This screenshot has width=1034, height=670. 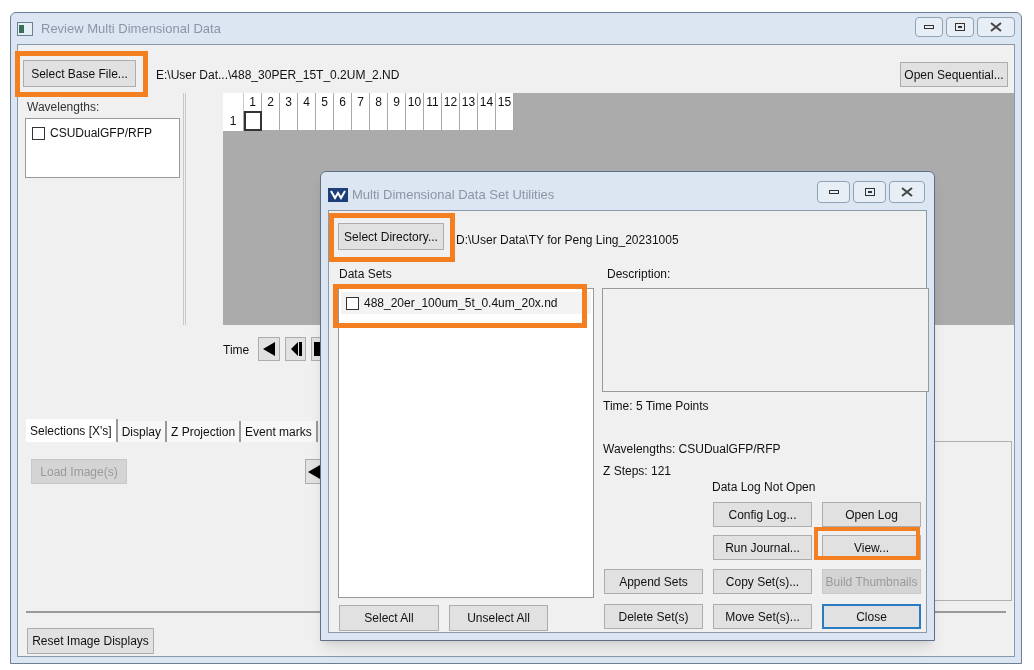 I want to click on column-header: 3, so click(x=289, y=102).